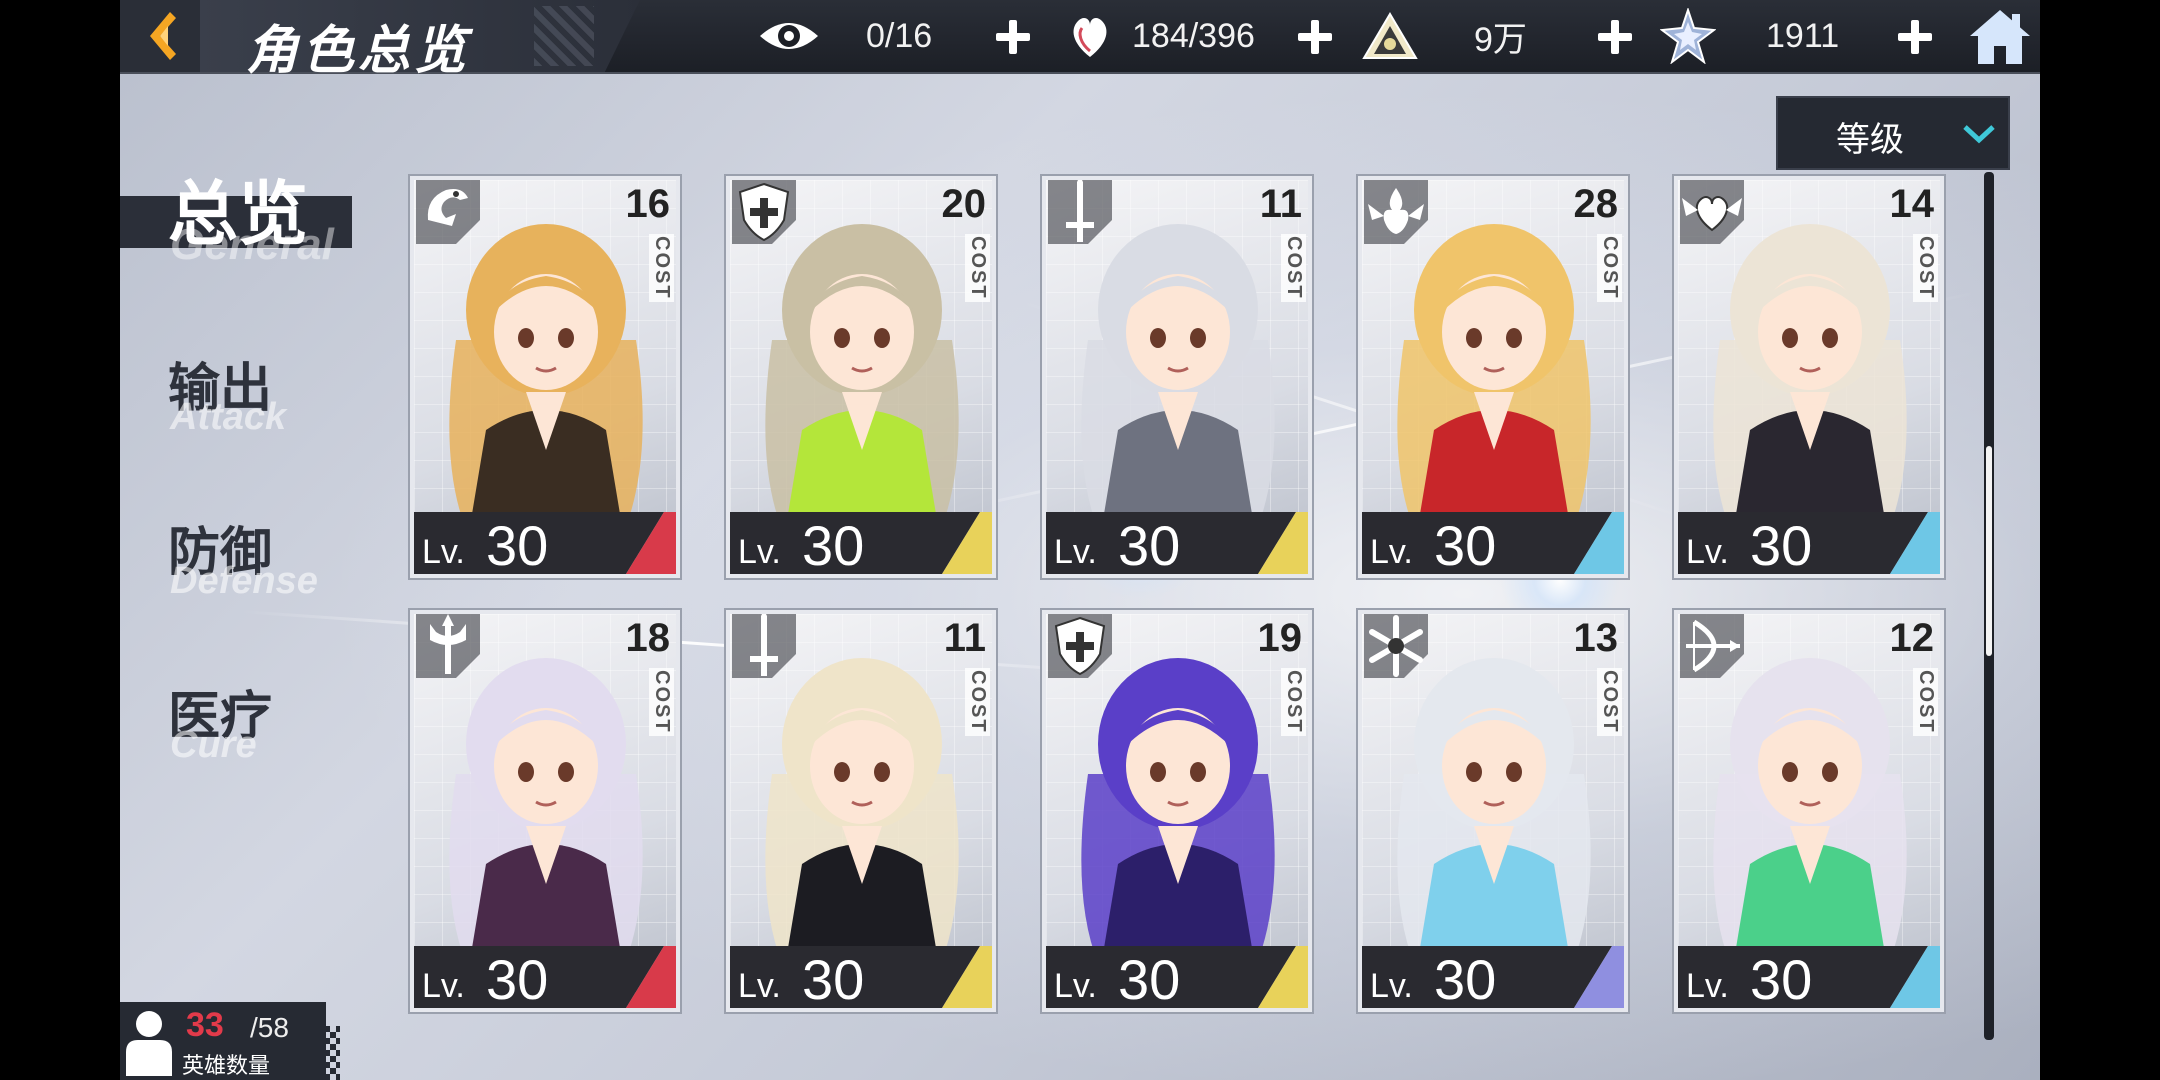 The width and height of the screenshot is (2160, 1080). Describe the element at coordinates (228, 417) in the screenshot. I see `nav-label-en: Attack` at that location.